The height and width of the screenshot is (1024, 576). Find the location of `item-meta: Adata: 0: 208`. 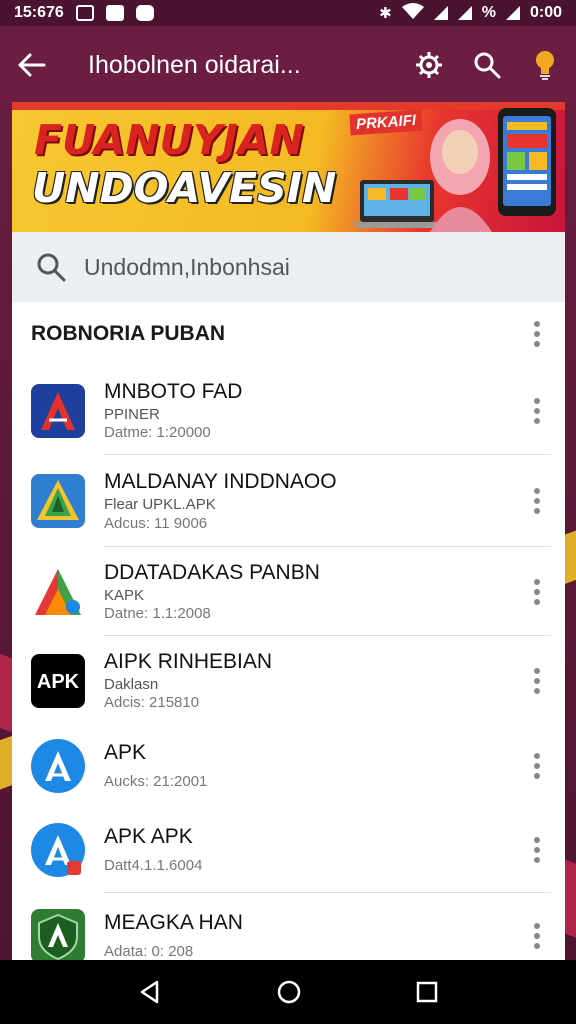

item-meta: Adata: 0: 208 is located at coordinates (149, 951).